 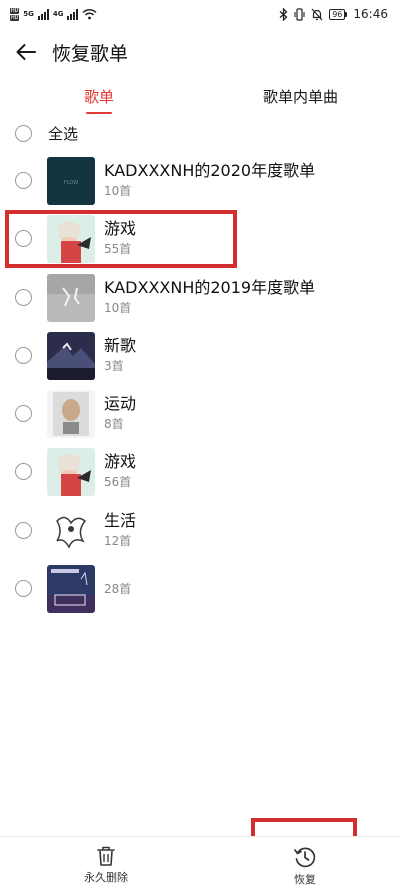 I want to click on select-all-row: 全选, so click(x=200, y=133).